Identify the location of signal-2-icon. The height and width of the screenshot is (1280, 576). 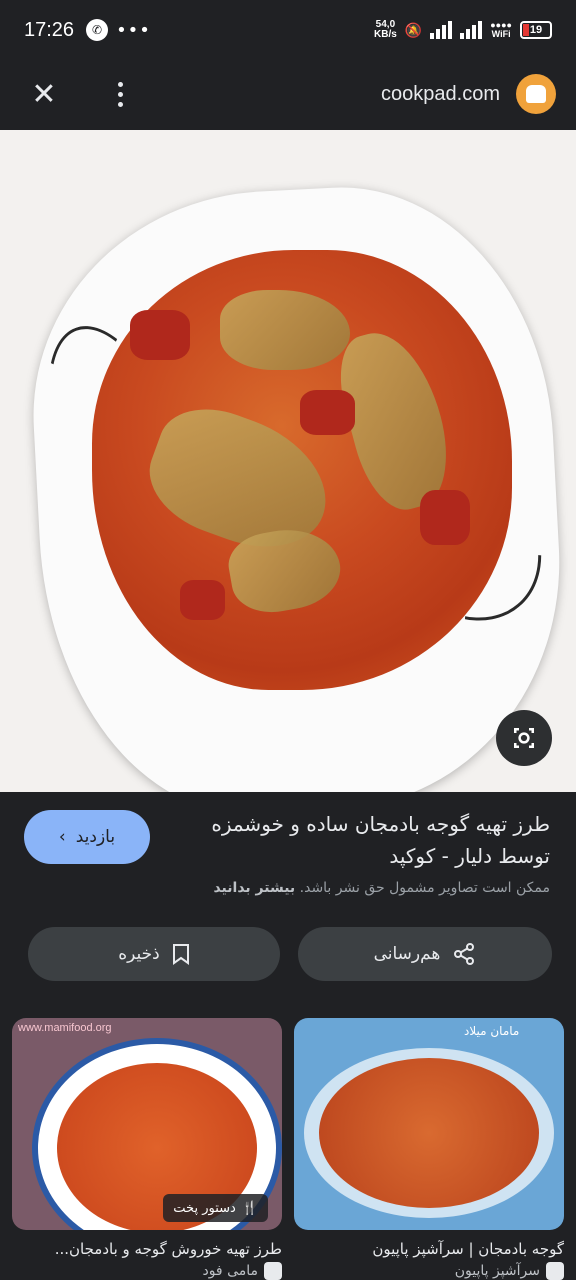
(471, 30).